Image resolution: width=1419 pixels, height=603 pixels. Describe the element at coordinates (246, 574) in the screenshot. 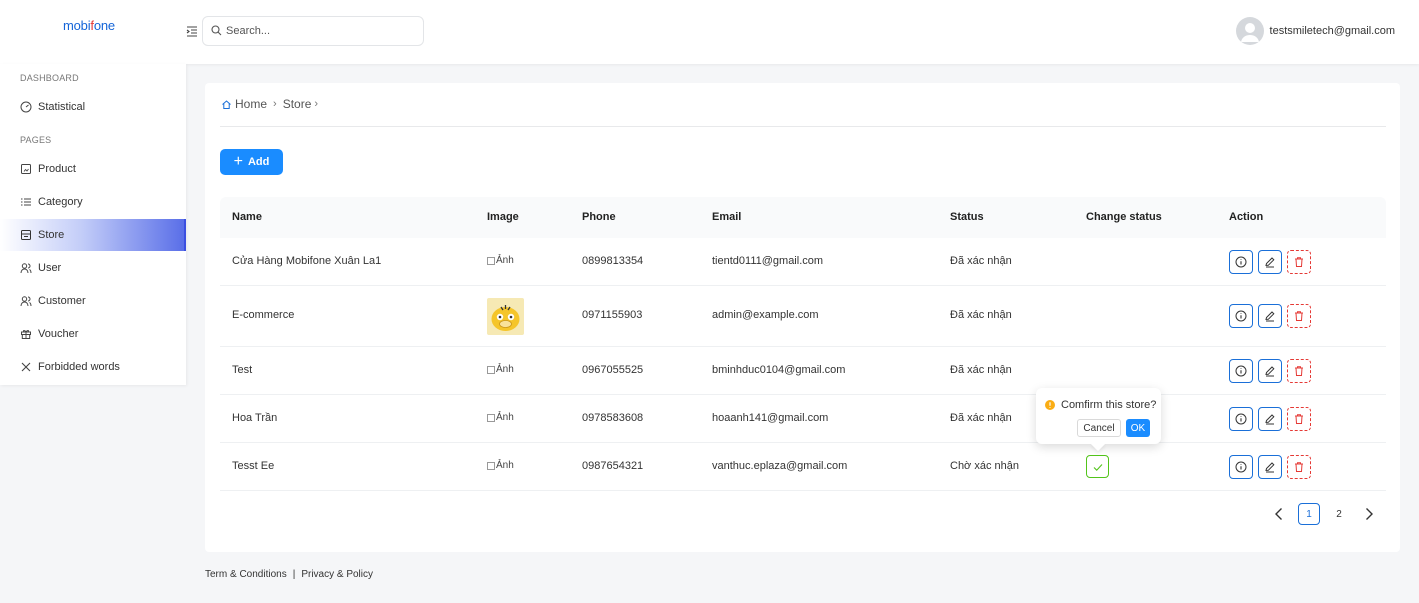

I see `terms-link: Term & Conditions` at that location.